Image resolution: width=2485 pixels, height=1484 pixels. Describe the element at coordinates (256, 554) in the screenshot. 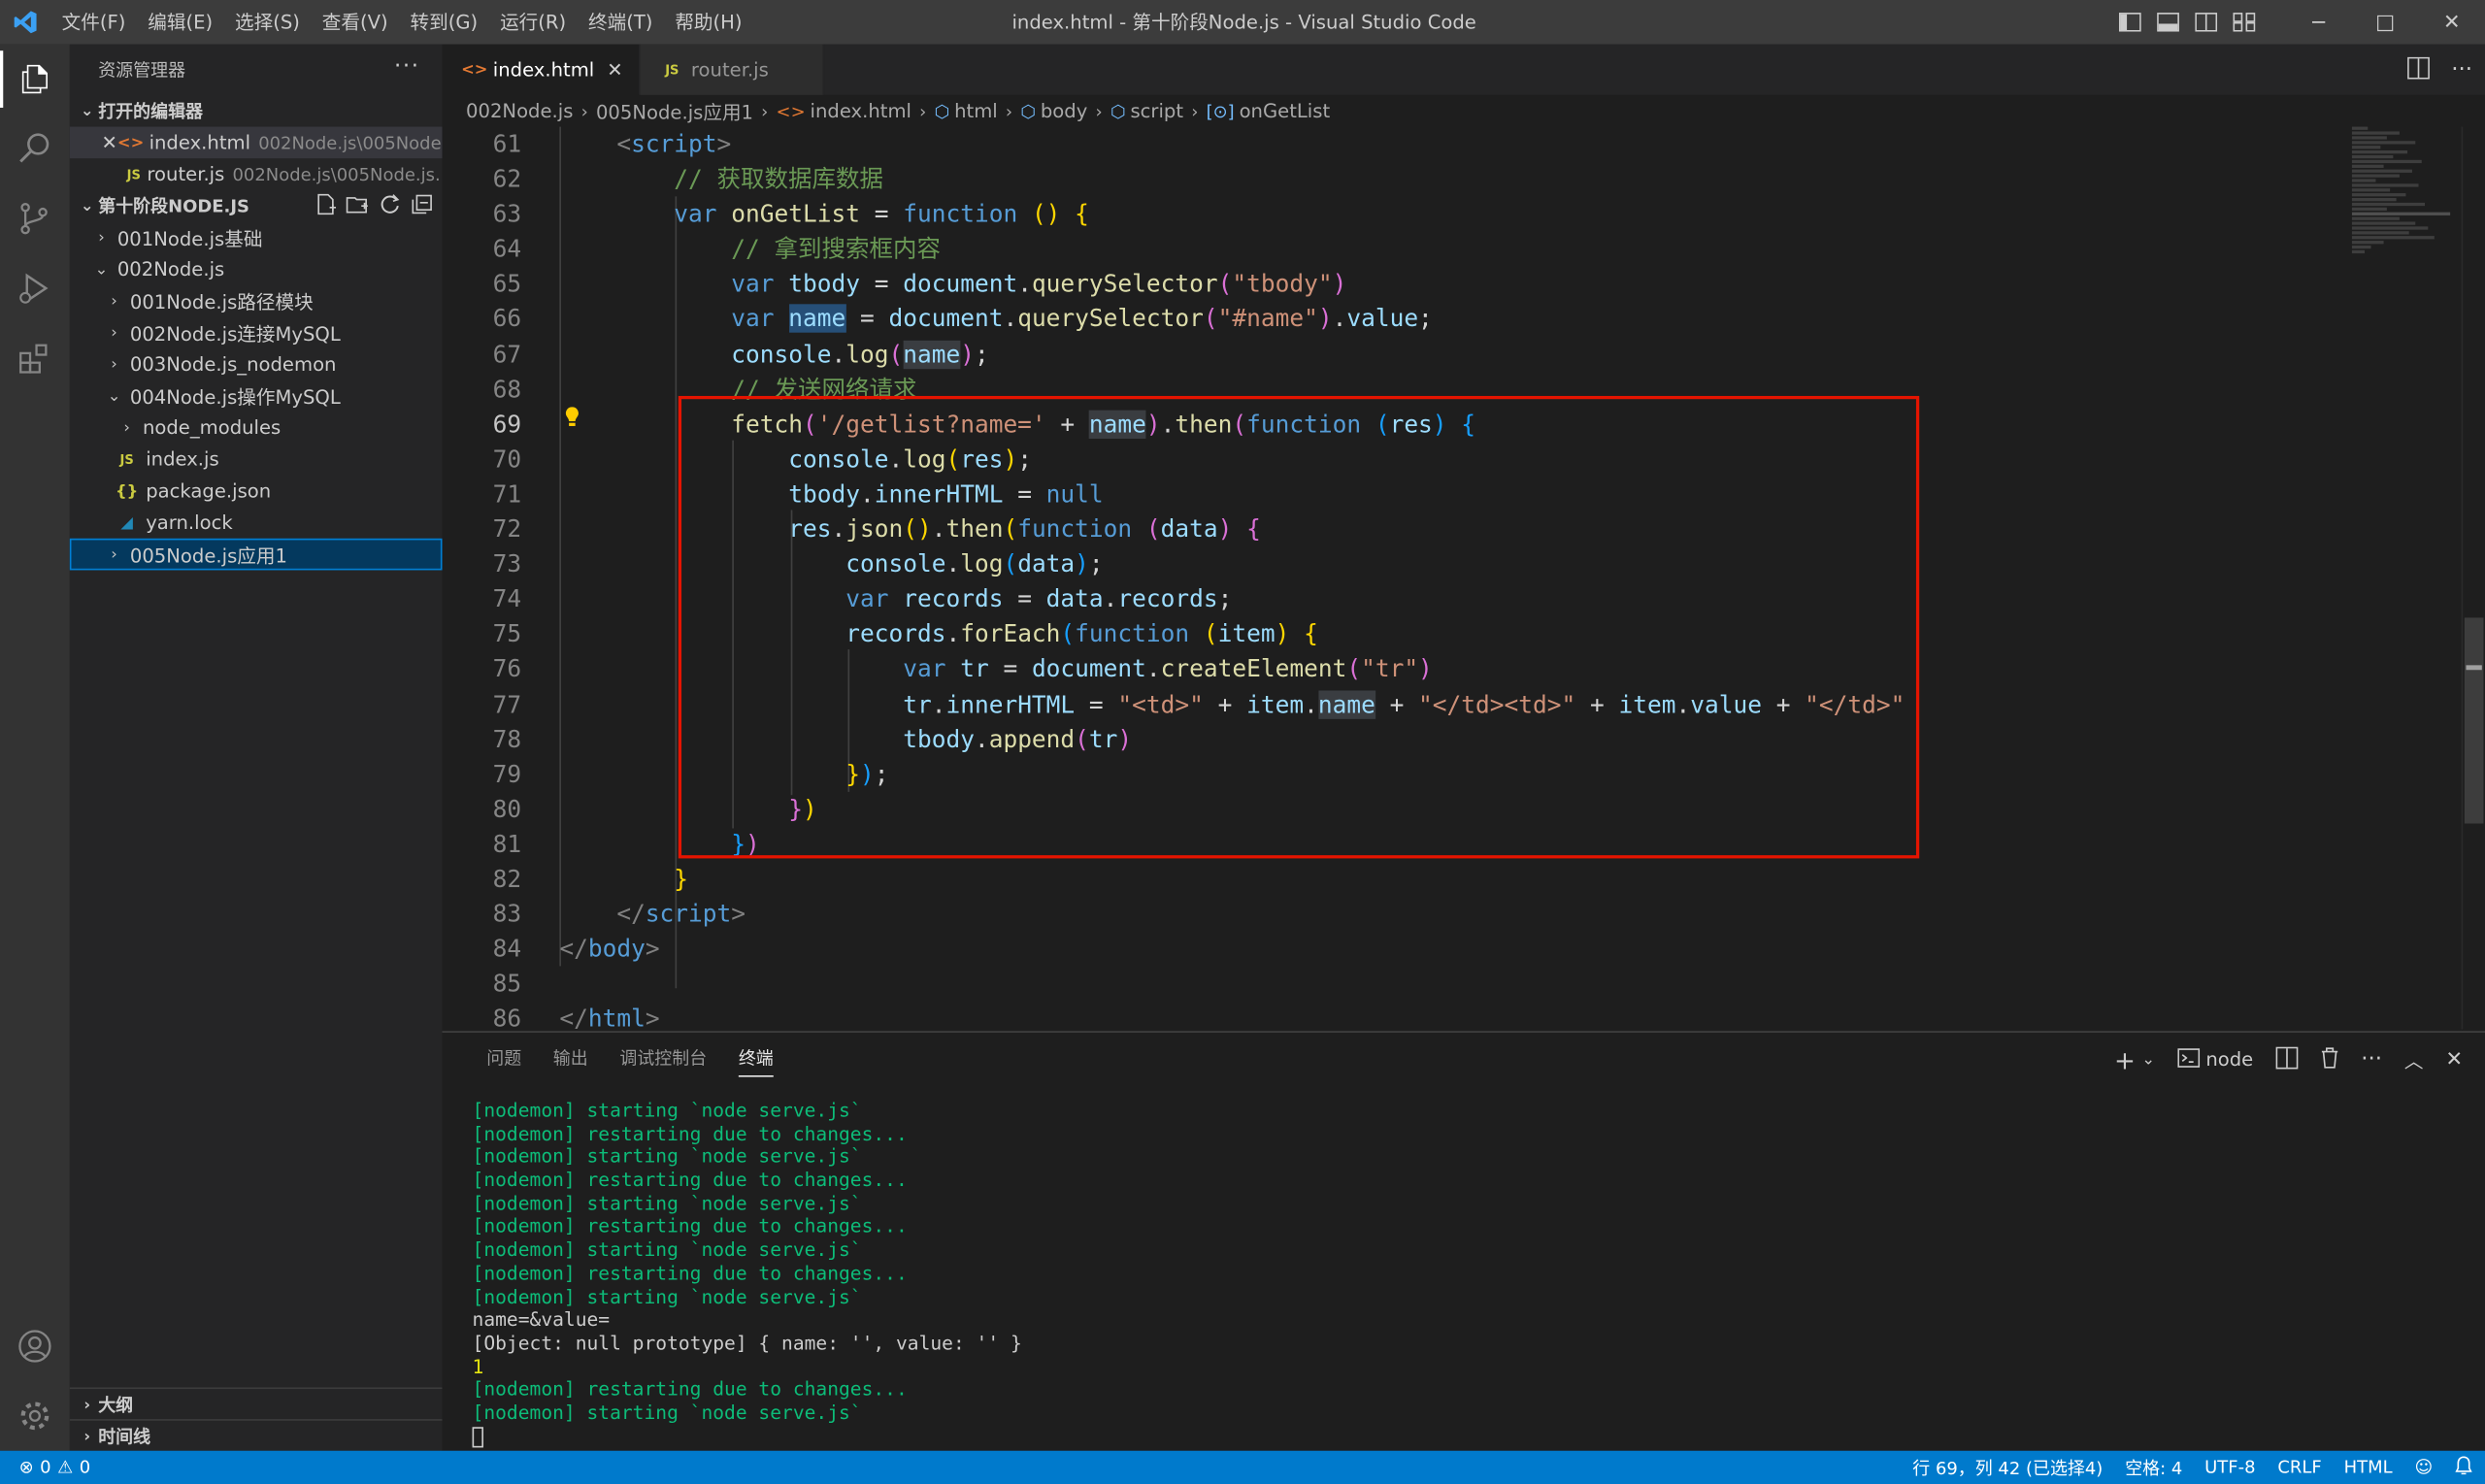

I see `tree-folder-005: › 005Node.js应用1` at that location.